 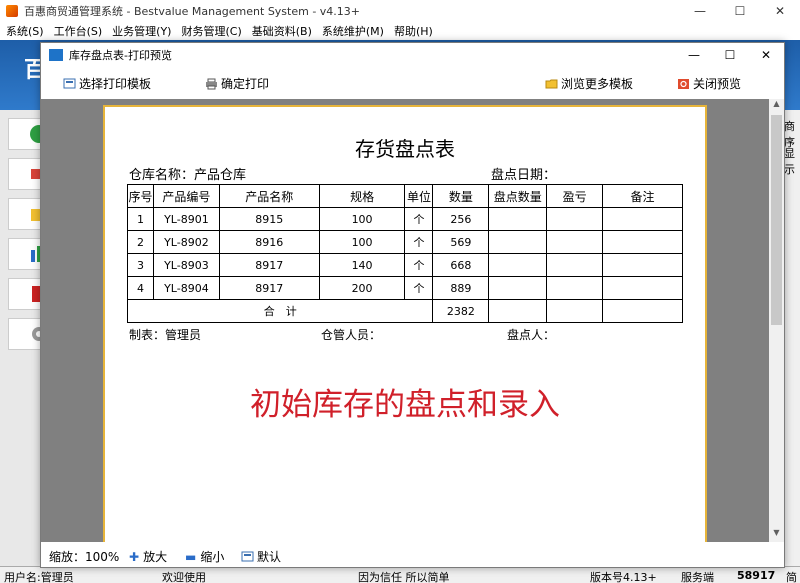 What do you see at coordinates (776, 220) in the screenshot?
I see `scroll-thumb` at bounding box center [776, 220].